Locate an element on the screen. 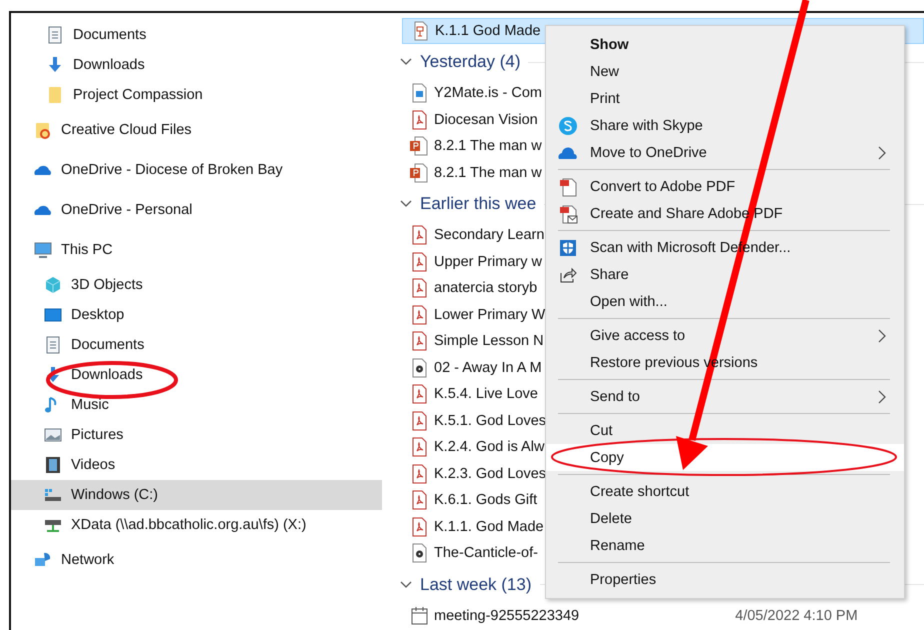  file-name: K.2.3. God Loves is located at coordinates (490, 474).